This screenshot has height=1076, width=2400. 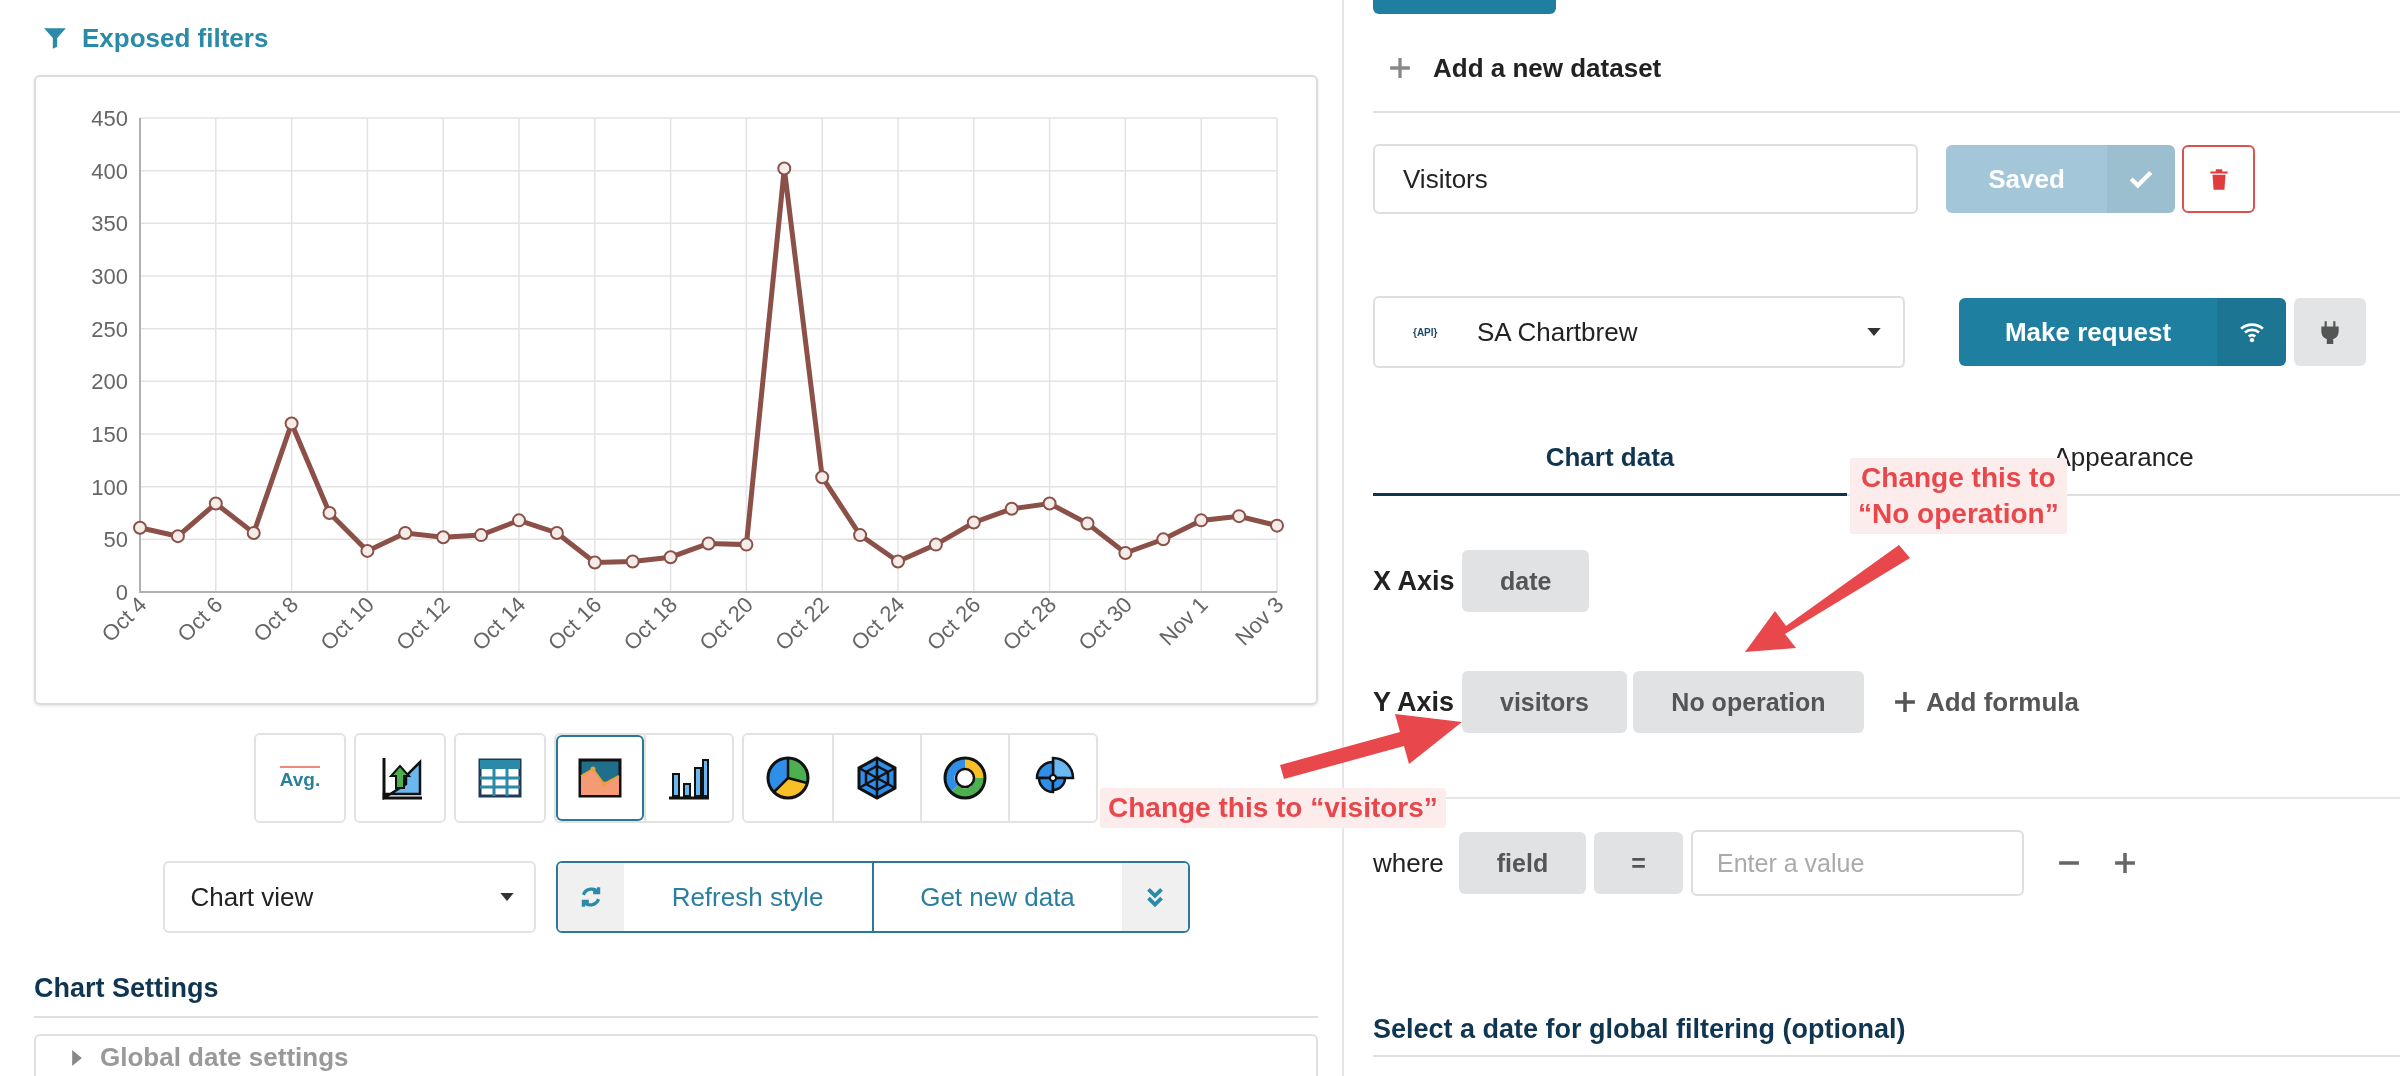 I want to click on chevrons-down-button, so click(x=1154, y=897).